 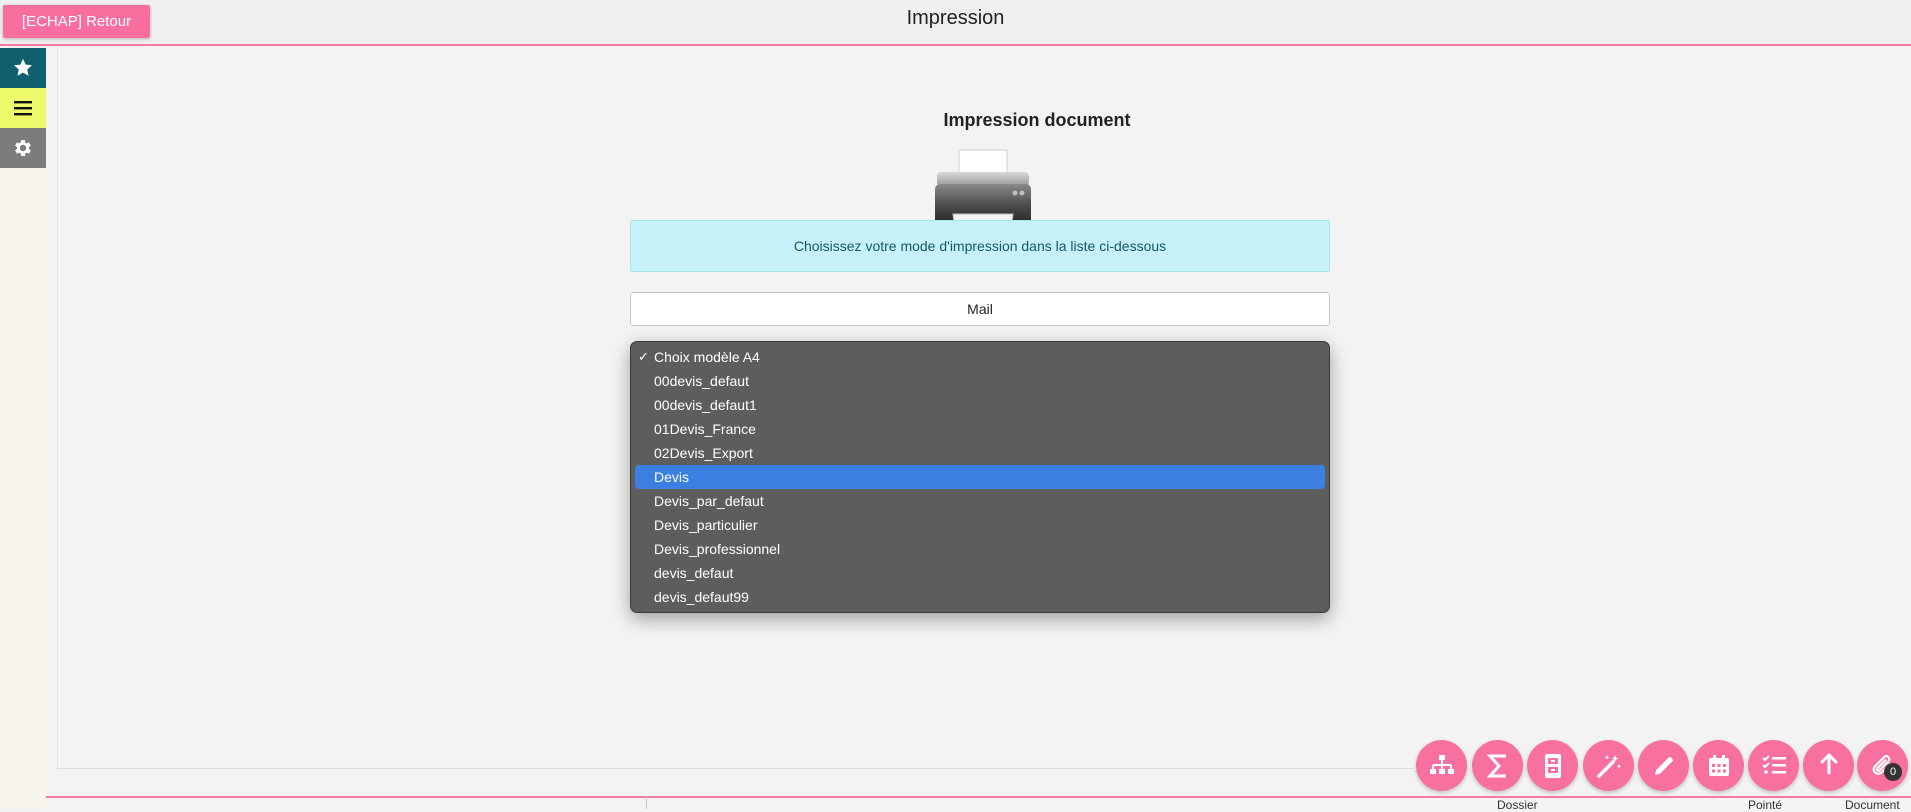 I want to click on document-title: Impression document, so click(x=1037, y=120).